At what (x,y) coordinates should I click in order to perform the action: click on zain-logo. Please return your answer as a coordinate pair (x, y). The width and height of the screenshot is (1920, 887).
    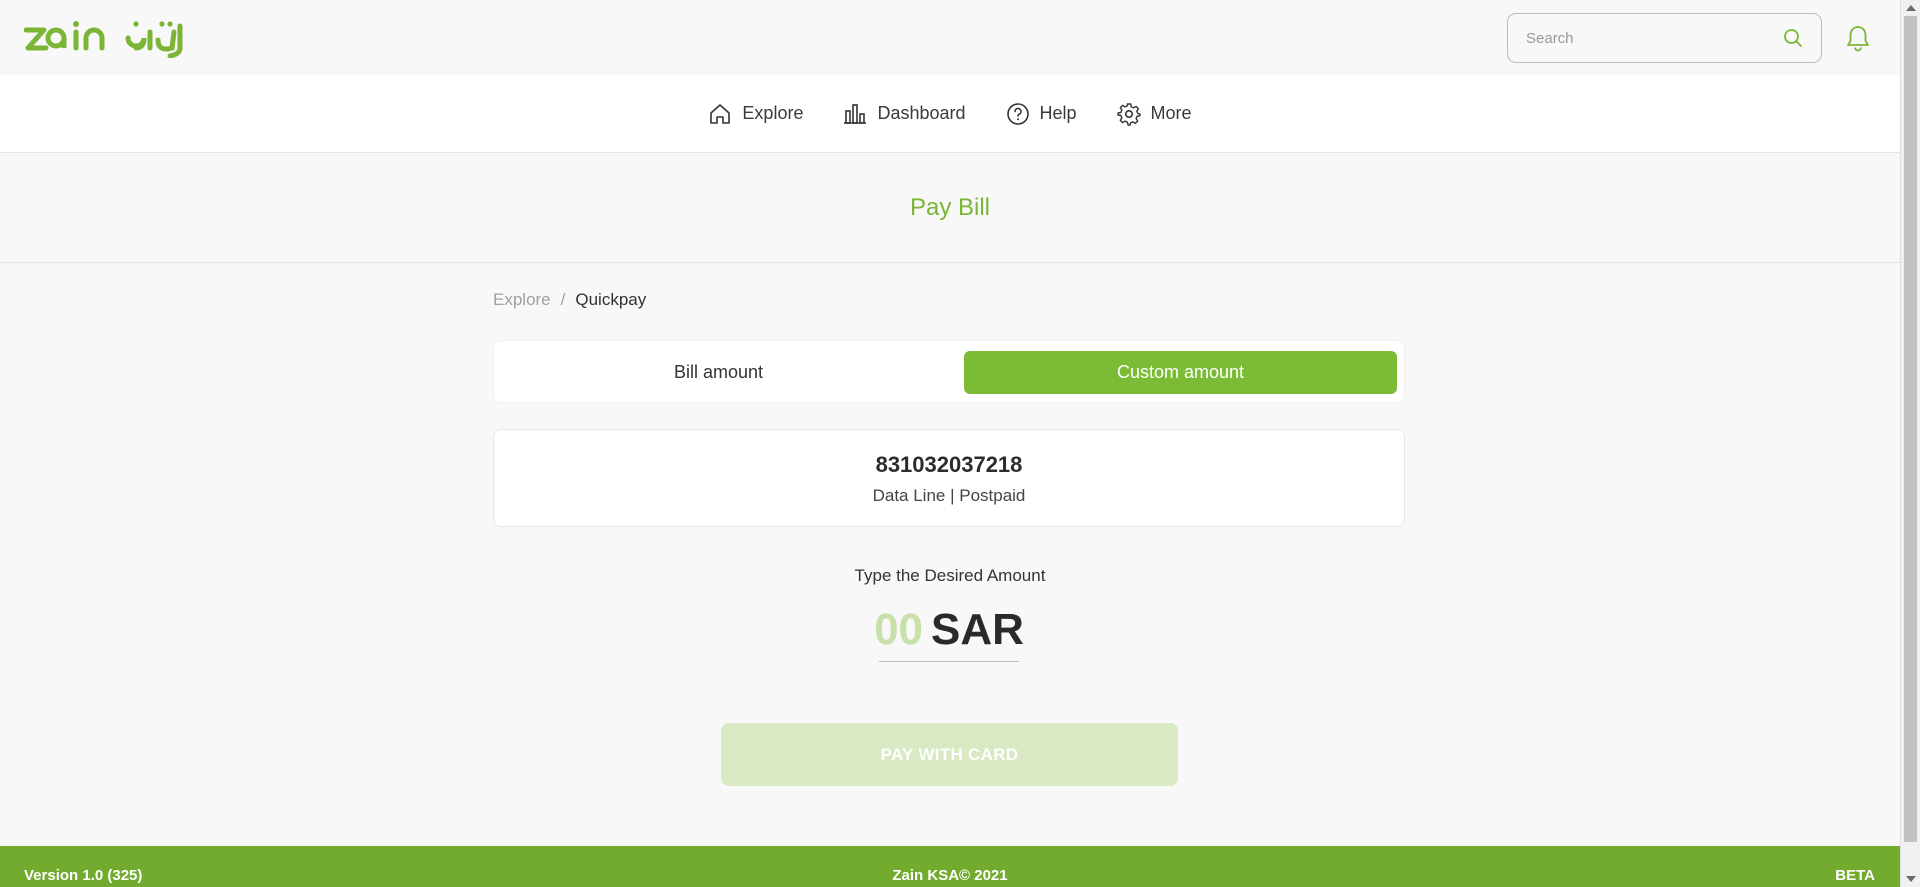
    Looking at the image, I should click on (110, 38).